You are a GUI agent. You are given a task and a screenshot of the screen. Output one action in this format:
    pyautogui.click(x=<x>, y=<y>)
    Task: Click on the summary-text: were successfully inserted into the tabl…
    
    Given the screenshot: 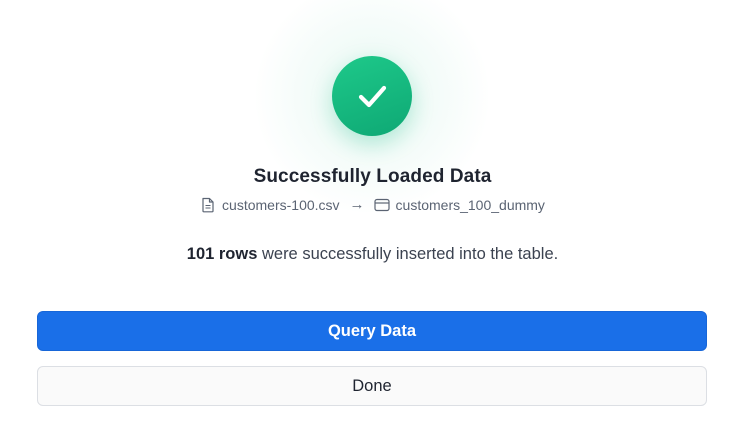 What is the action you would take?
    pyautogui.click(x=408, y=254)
    